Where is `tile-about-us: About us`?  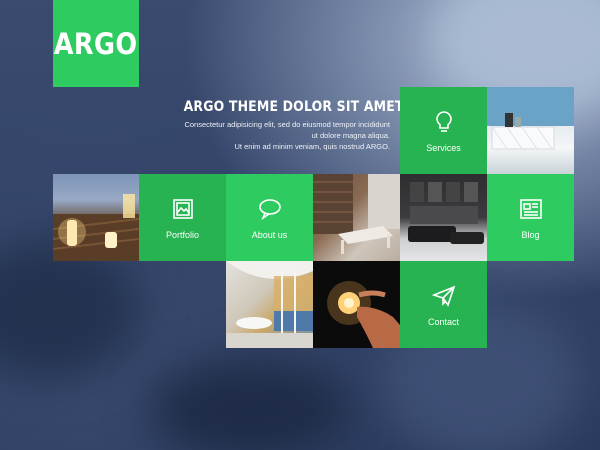
tile-about-us: About us is located at coordinates (269, 217).